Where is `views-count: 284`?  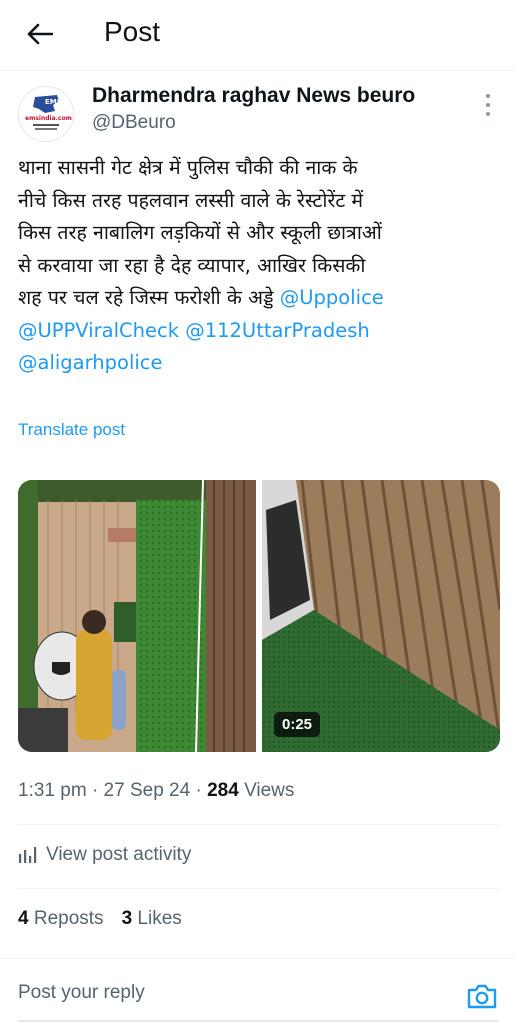 views-count: 284 is located at coordinates (223, 790).